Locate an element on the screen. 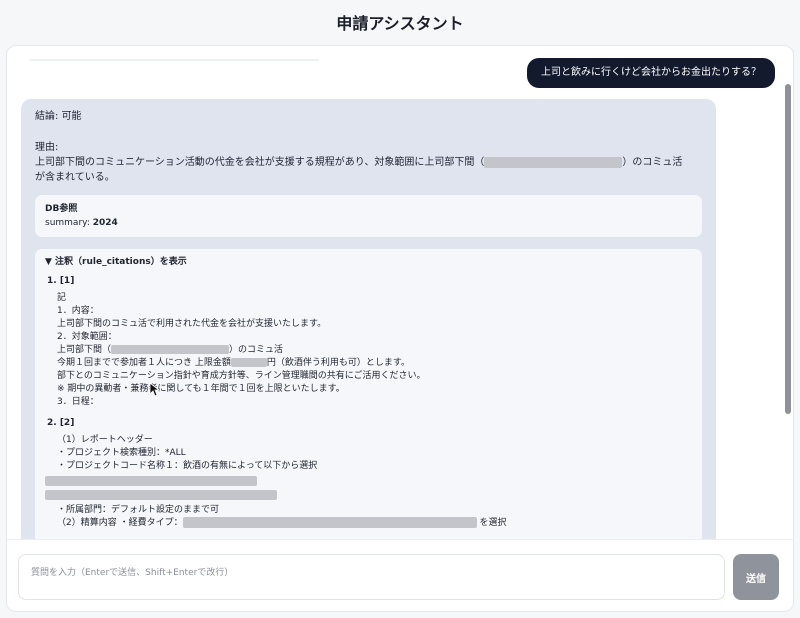 The width and height of the screenshot is (800, 618). db-summary-label: summary: is located at coordinates (69, 223).